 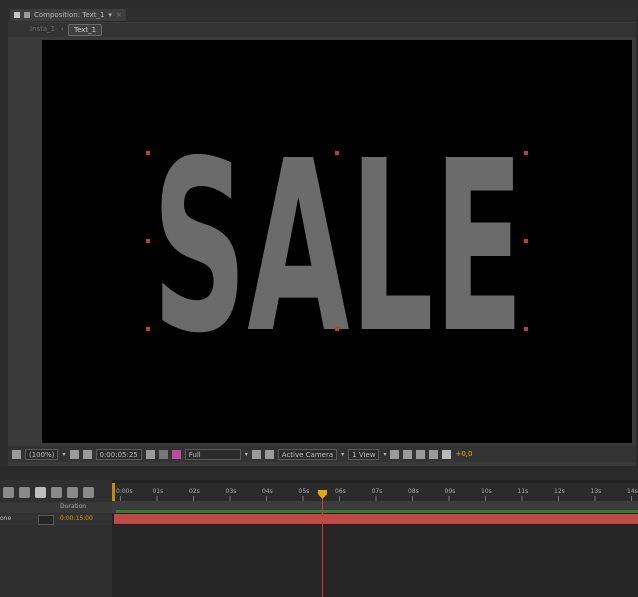 I want to click on timeline-switches, so click(x=56, y=492).